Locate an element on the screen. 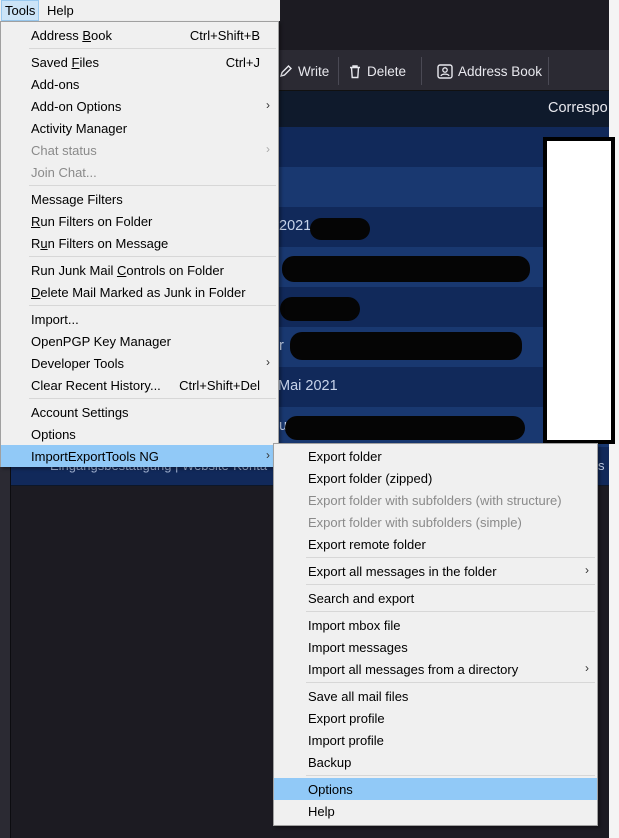  submenu-item-help: Help is located at coordinates (435, 811).